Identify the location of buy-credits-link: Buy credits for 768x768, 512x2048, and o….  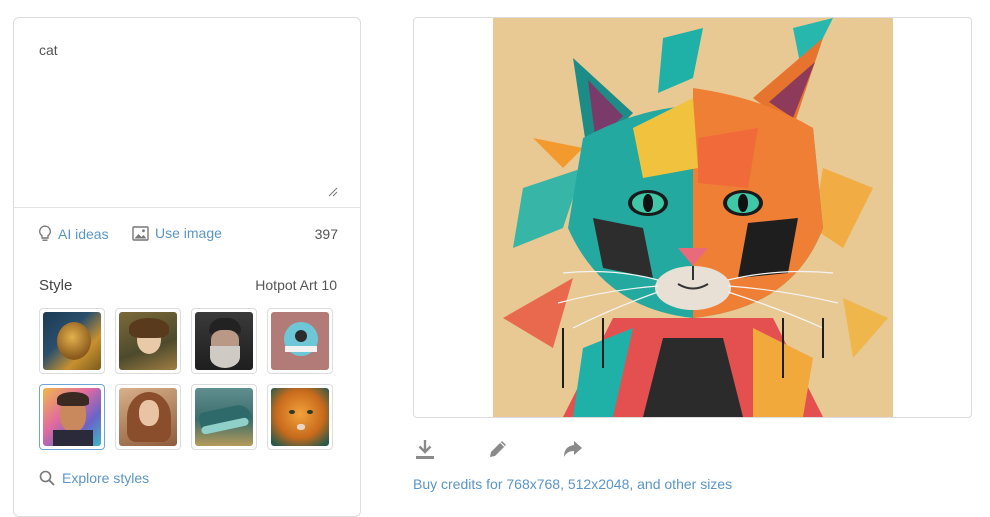
(572, 484).